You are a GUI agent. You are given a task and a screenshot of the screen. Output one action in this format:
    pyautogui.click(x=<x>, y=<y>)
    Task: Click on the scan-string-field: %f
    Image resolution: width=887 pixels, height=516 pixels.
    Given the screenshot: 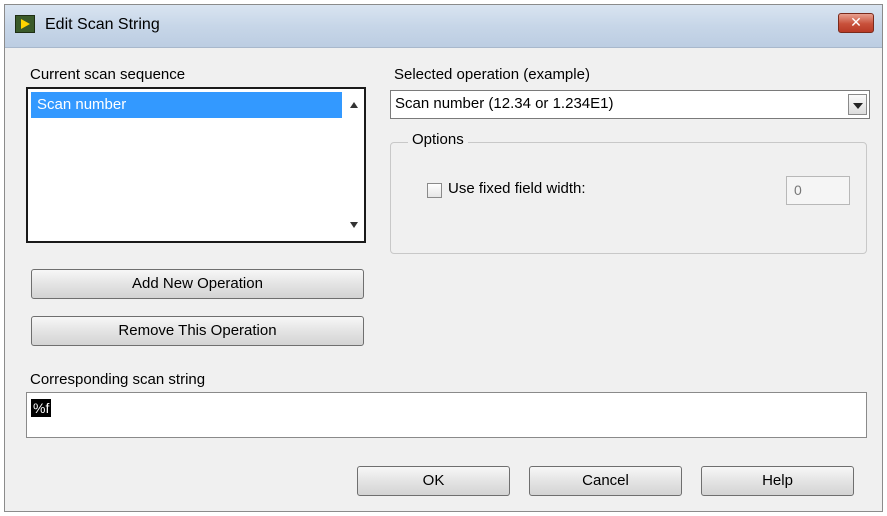 What is the action you would take?
    pyautogui.click(x=446, y=415)
    